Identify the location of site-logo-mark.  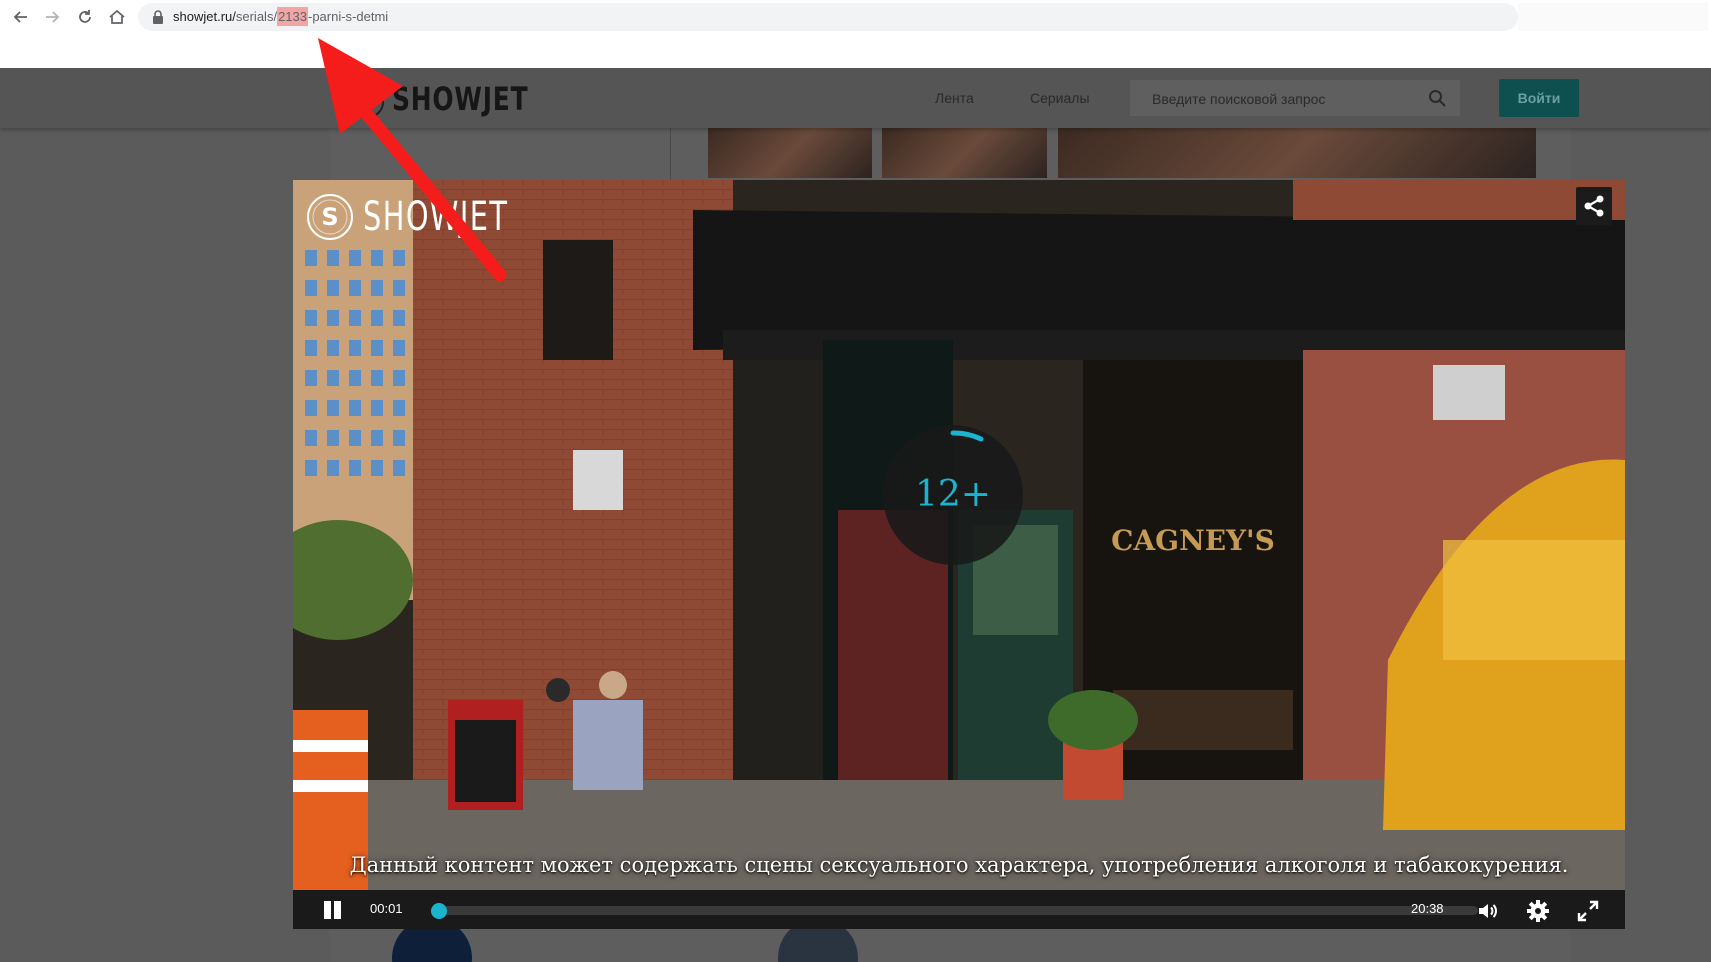
(368, 102).